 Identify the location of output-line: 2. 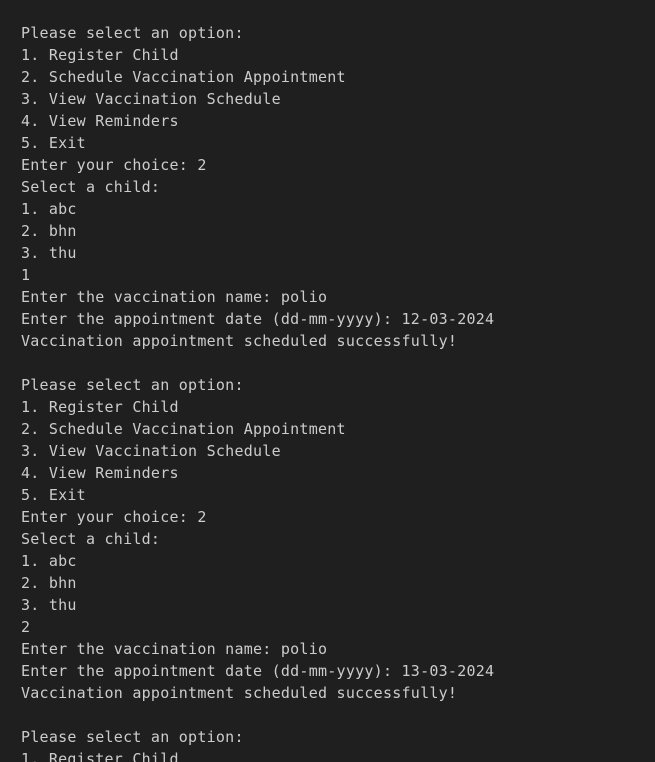
(26, 627).